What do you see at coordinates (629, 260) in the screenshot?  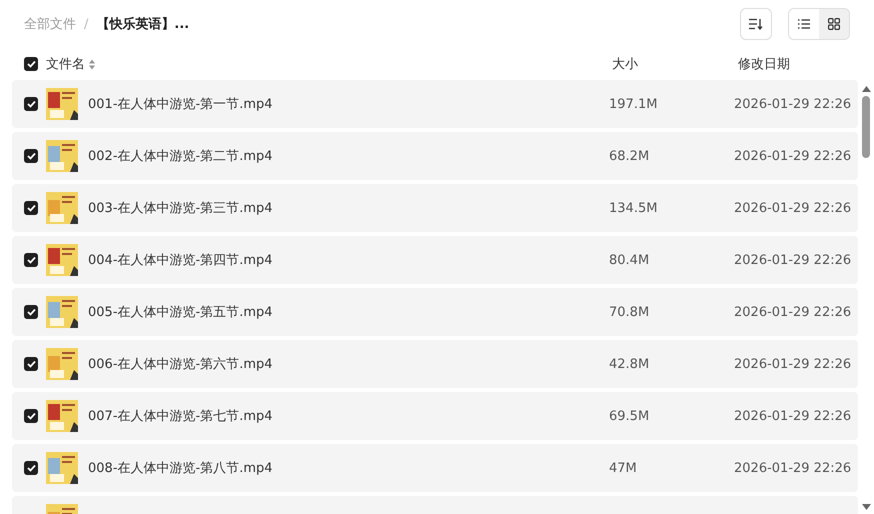 I see `file-size: 80.4M` at bounding box center [629, 260].